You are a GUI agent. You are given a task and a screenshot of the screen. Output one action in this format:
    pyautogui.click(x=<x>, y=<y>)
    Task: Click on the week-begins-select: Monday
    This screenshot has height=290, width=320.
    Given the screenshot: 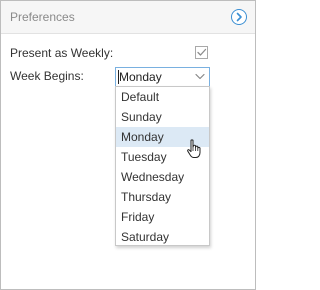 What is the action you would take?
    pyautogui.click(x=162, y=77)
    